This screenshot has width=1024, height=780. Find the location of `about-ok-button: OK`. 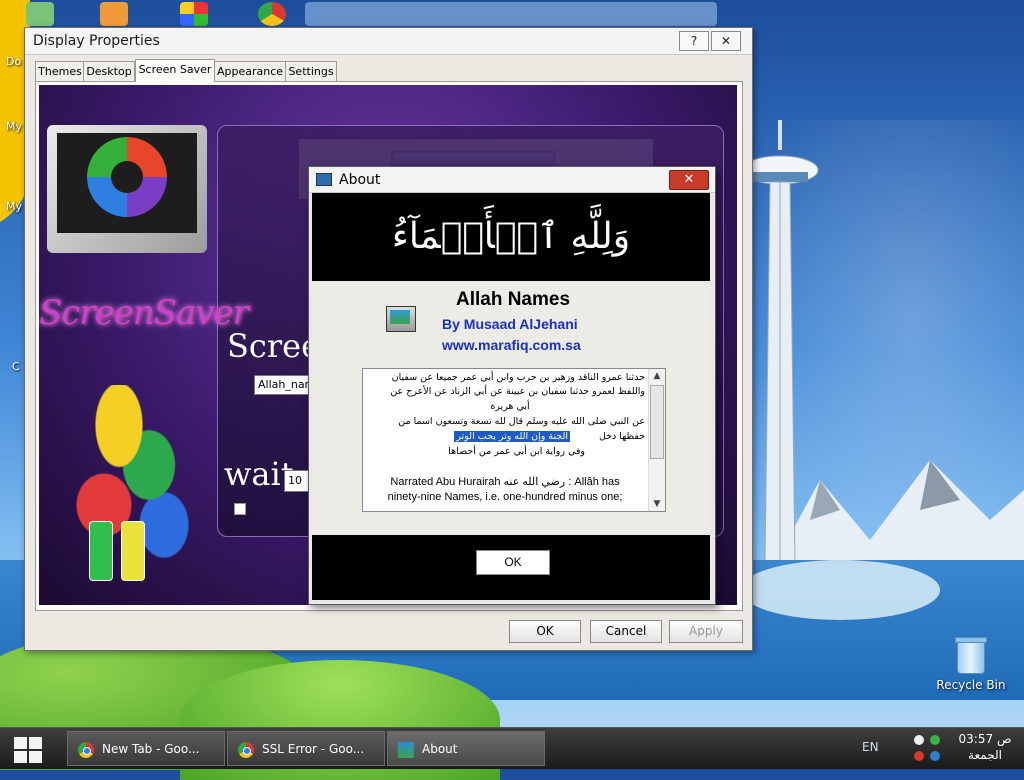

about-ok-button: OK is located at coordinates (513, 562).